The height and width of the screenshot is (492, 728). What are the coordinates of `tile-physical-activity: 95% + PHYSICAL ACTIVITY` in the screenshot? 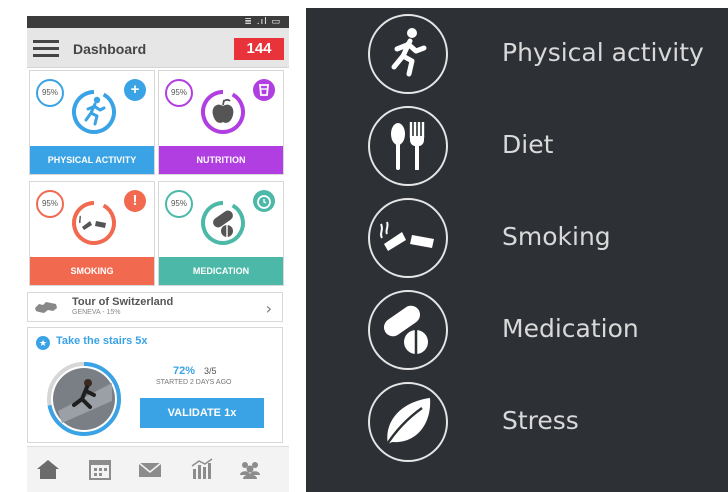 It's located at (92, 122).